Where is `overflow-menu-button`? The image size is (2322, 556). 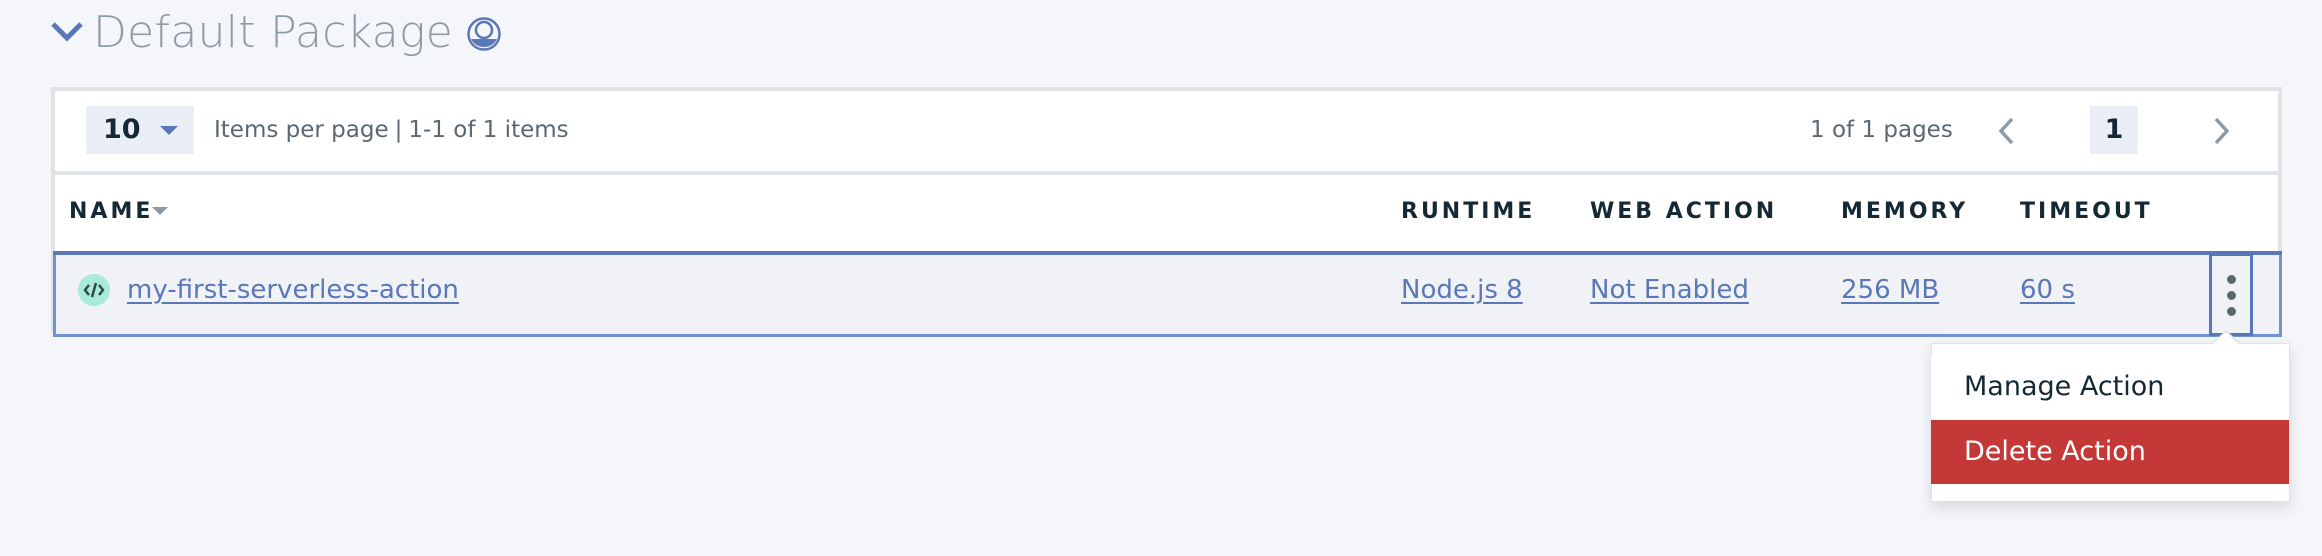
overflow-menu-button is located at coordinates (2231, 294).